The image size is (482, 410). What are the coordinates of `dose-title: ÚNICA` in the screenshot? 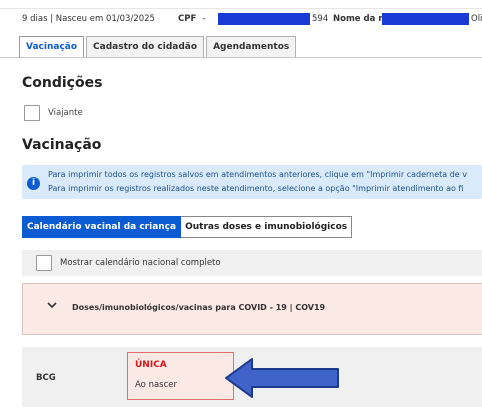 It's located at (151, 365).